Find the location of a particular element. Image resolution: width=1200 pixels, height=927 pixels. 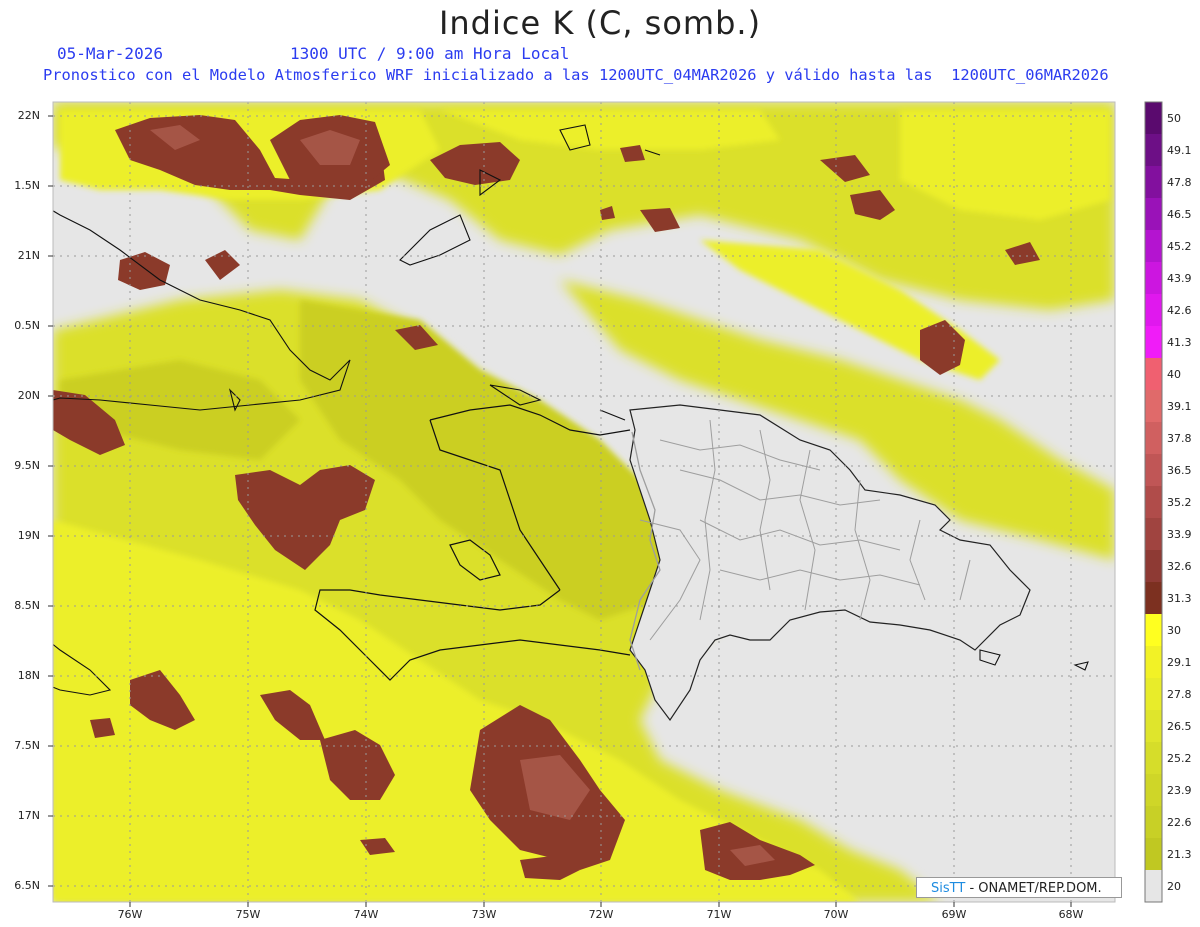

lat-label: 21N is located at coordinates (28, 255).